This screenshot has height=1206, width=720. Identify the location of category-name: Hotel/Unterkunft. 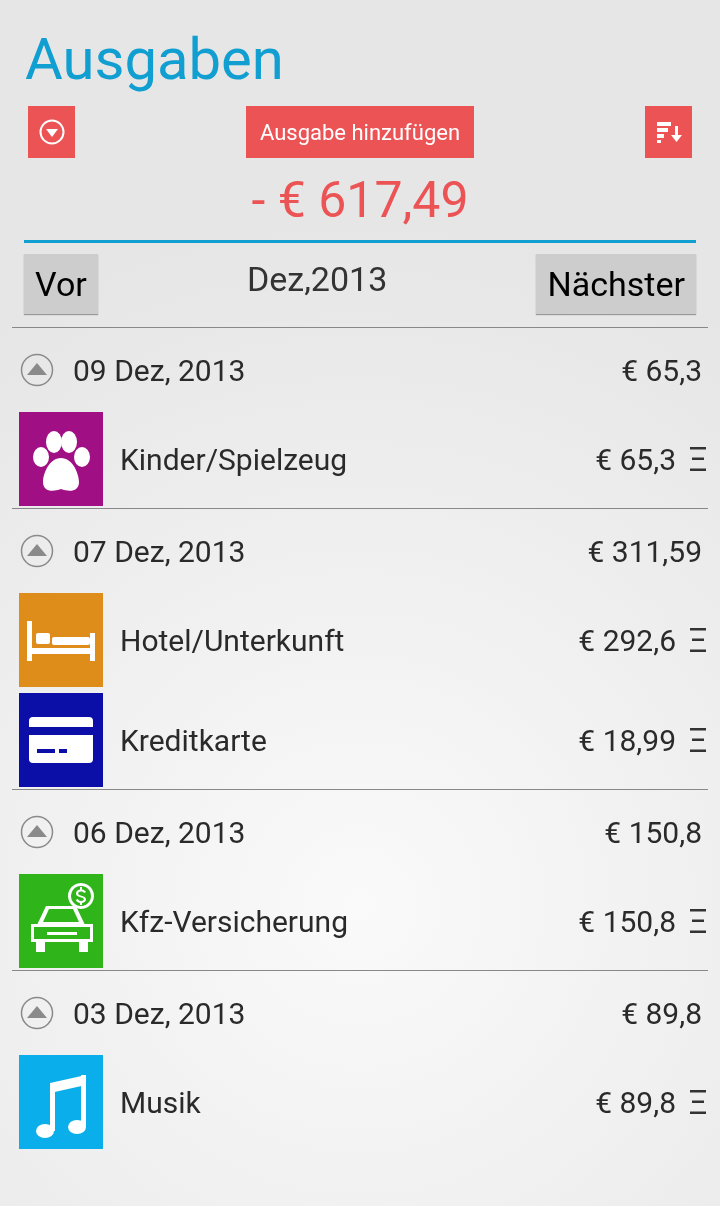
(232, 640).